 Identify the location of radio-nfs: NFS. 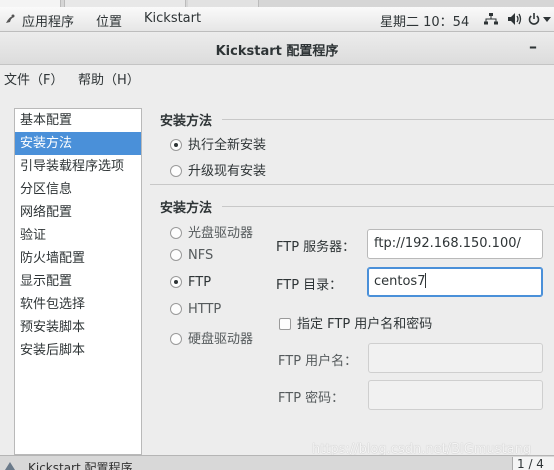
(191, 255).